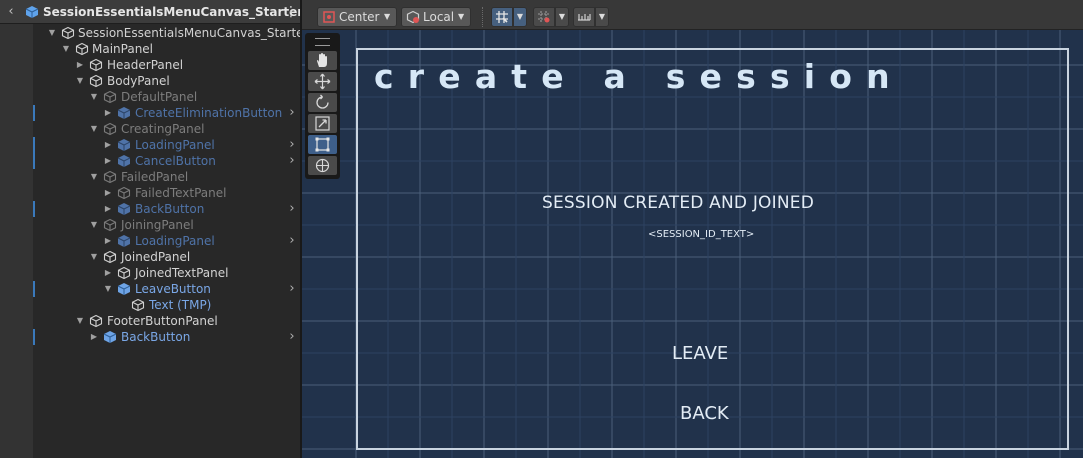 This screenshot has height=458, width=1083. I want to click on tree-row: ▶ JoinedTextPanel, so click(150, 273).